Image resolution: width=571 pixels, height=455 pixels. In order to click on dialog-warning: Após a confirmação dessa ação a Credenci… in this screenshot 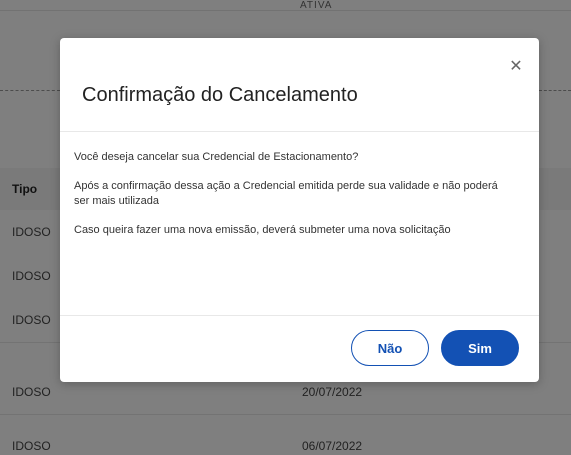, I will do `click(286, 193)`.